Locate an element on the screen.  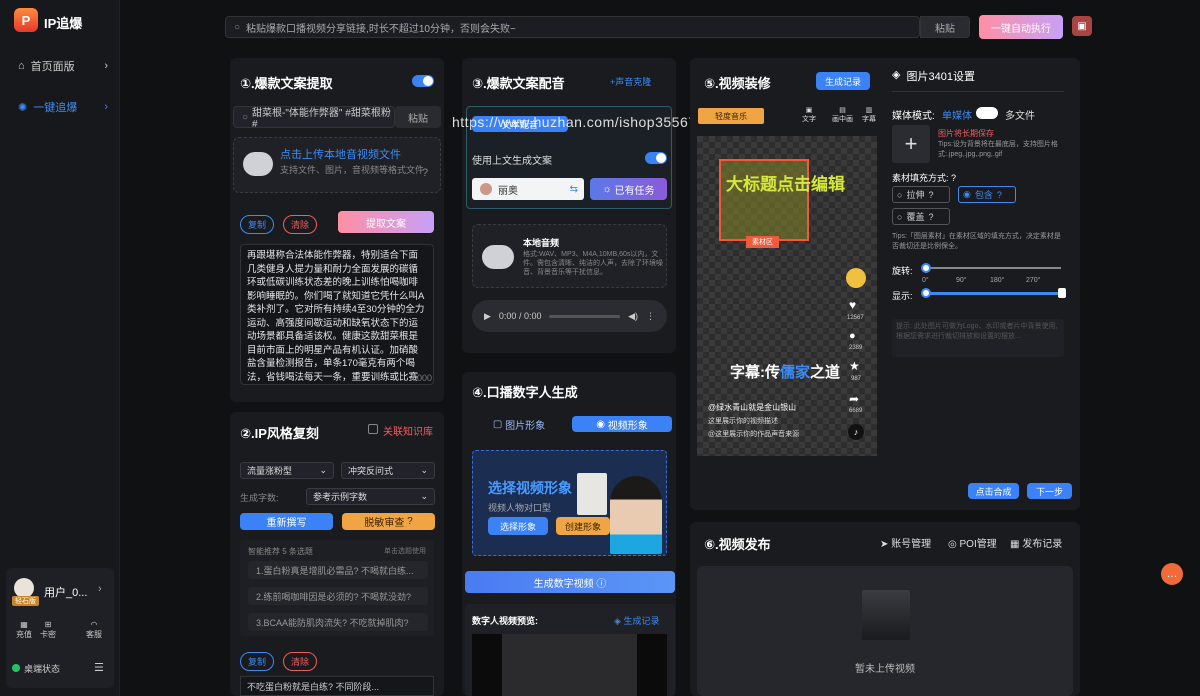
rotate-handle is located at coordinates (926, 268).